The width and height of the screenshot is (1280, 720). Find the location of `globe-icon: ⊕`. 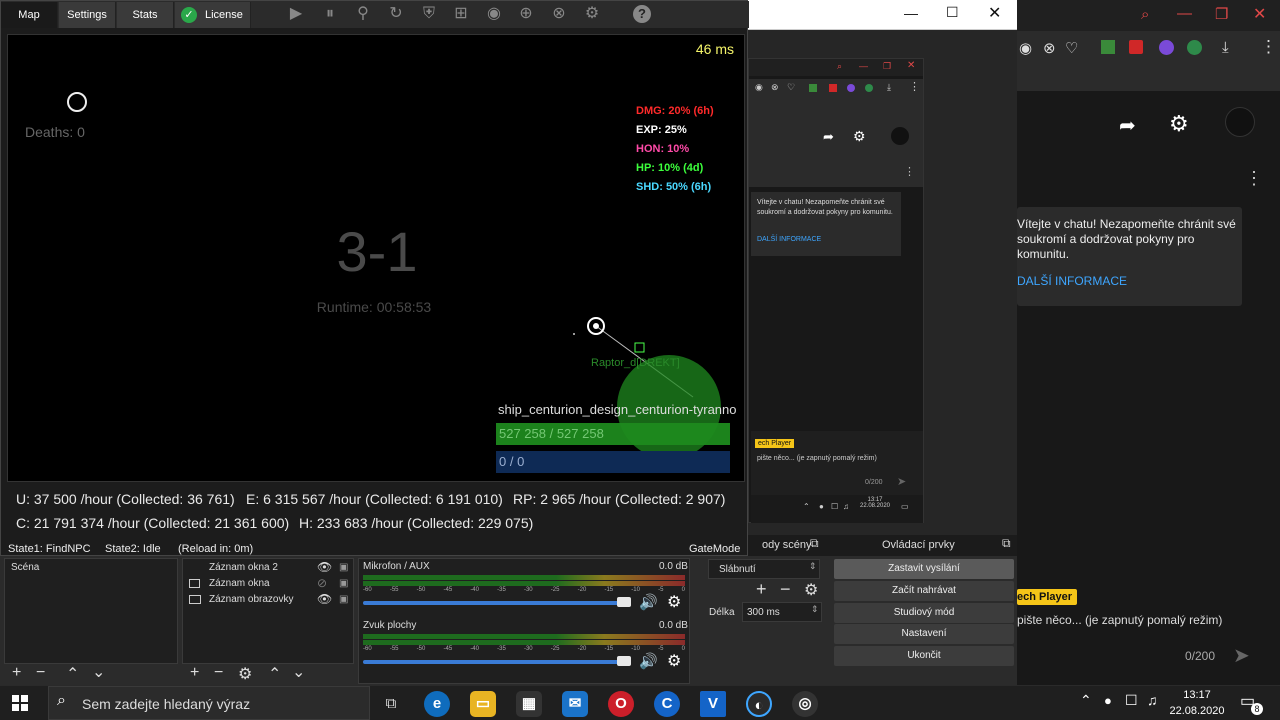

globe-icon: ⊕ is located at coordinates (526, 14).